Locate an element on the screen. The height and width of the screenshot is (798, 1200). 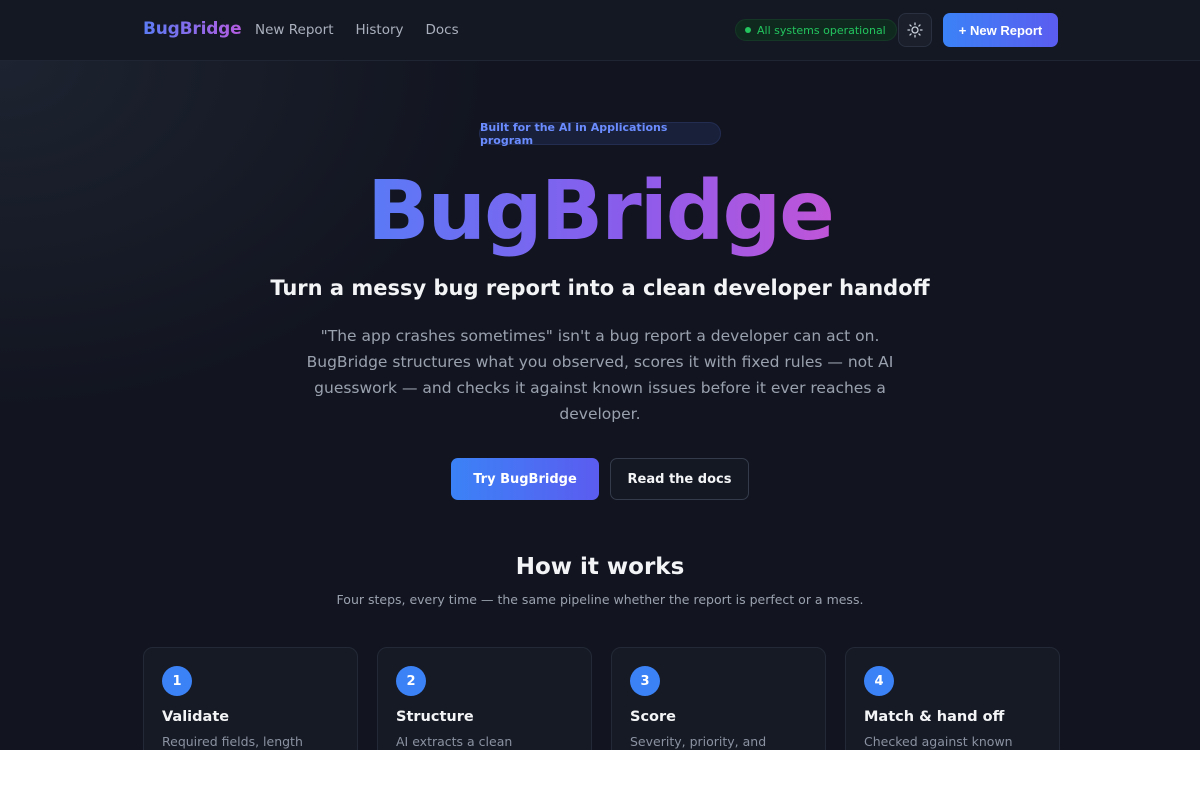
hero-title: BugBridge is located at coordinates (600, 212).